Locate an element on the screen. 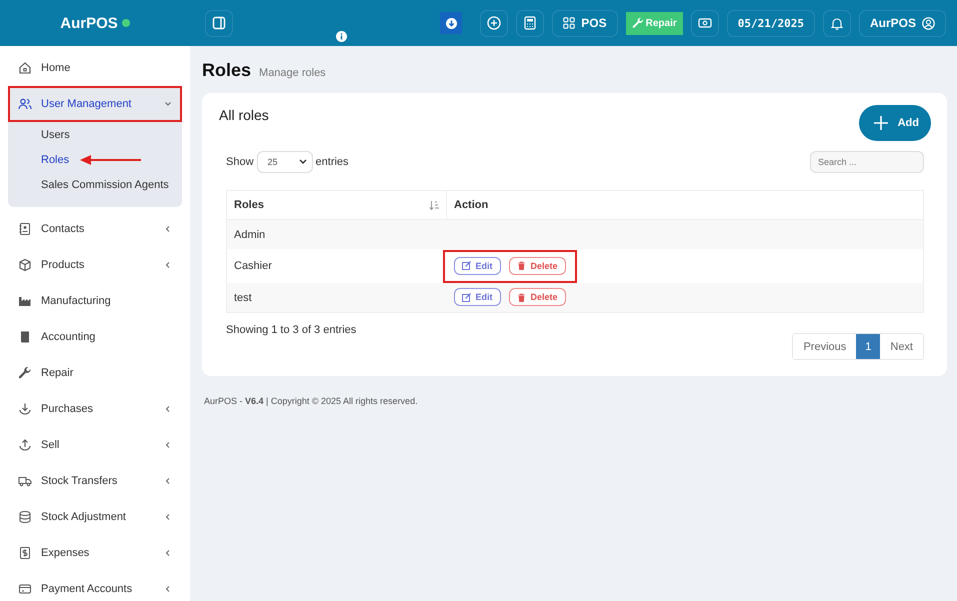 Image resolution: width=957 pixels, height=601 pixels. sidebar-item: Purchases is located at coordinates (95, 409).